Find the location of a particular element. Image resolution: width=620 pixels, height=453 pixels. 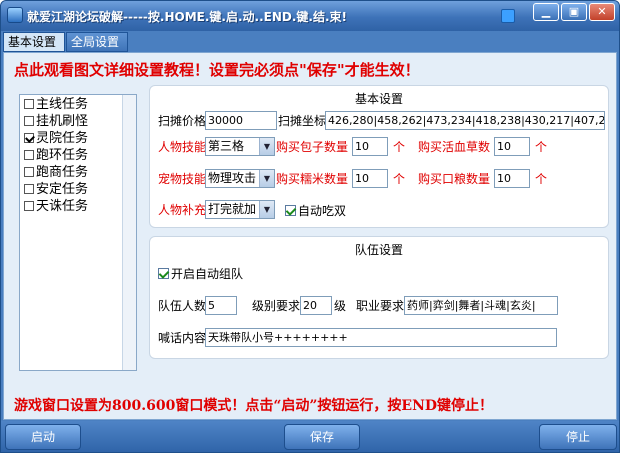

group-title: 队伍设置 is located at coordinates (378, 250).